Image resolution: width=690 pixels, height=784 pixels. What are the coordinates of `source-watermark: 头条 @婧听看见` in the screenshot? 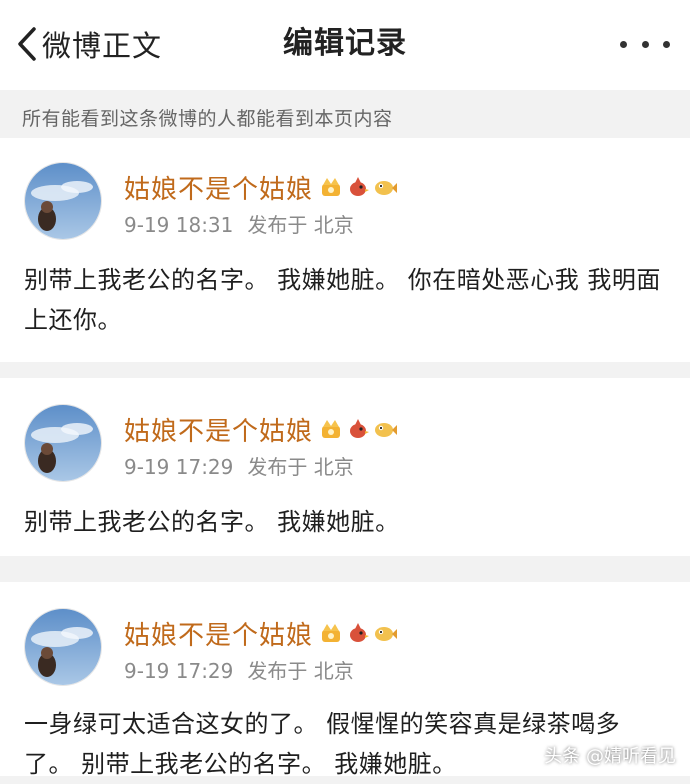 It's located at (610, 756).